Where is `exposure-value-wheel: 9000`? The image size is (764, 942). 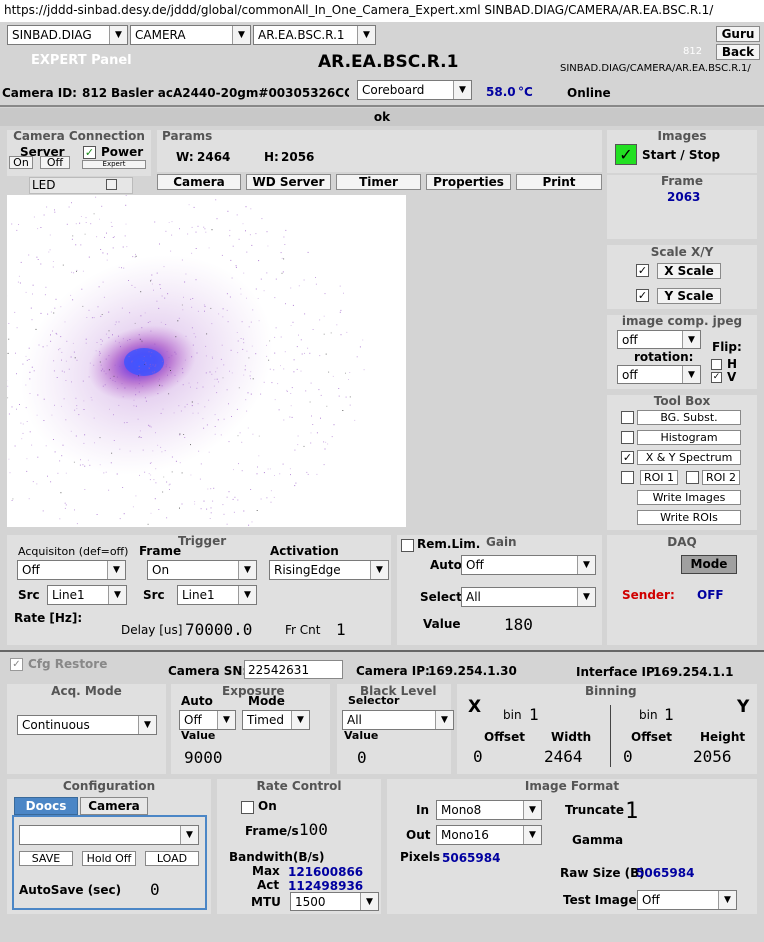
exposure-value-wheel: 9000 is located at coordinates (203, 757).